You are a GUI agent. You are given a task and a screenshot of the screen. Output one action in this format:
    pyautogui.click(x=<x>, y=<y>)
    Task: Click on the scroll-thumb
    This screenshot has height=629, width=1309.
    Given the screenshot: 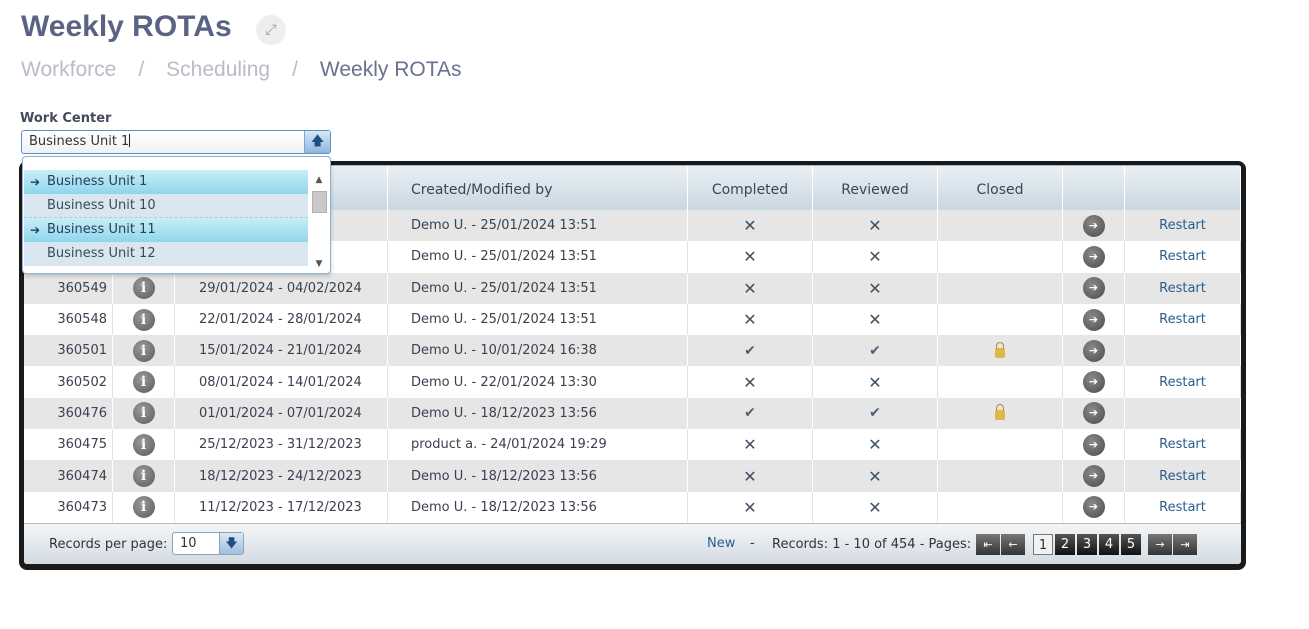 What is the action you would take?
    pyautogui.click(x=319, y=202)
    